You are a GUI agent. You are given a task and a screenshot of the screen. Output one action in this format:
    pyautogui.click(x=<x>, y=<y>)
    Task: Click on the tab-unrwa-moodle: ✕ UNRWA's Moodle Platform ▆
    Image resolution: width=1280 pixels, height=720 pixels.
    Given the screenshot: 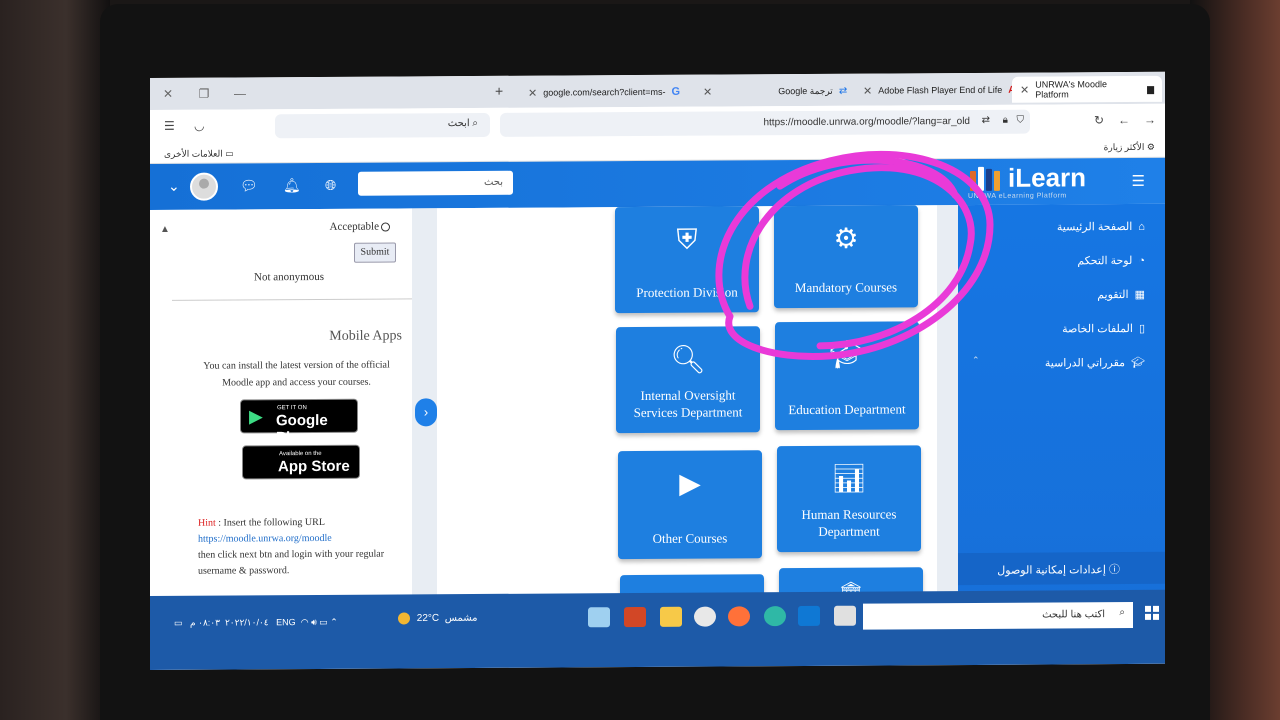 What is the action you would take?
    pyautogui.click(x=1087, y=89)
    